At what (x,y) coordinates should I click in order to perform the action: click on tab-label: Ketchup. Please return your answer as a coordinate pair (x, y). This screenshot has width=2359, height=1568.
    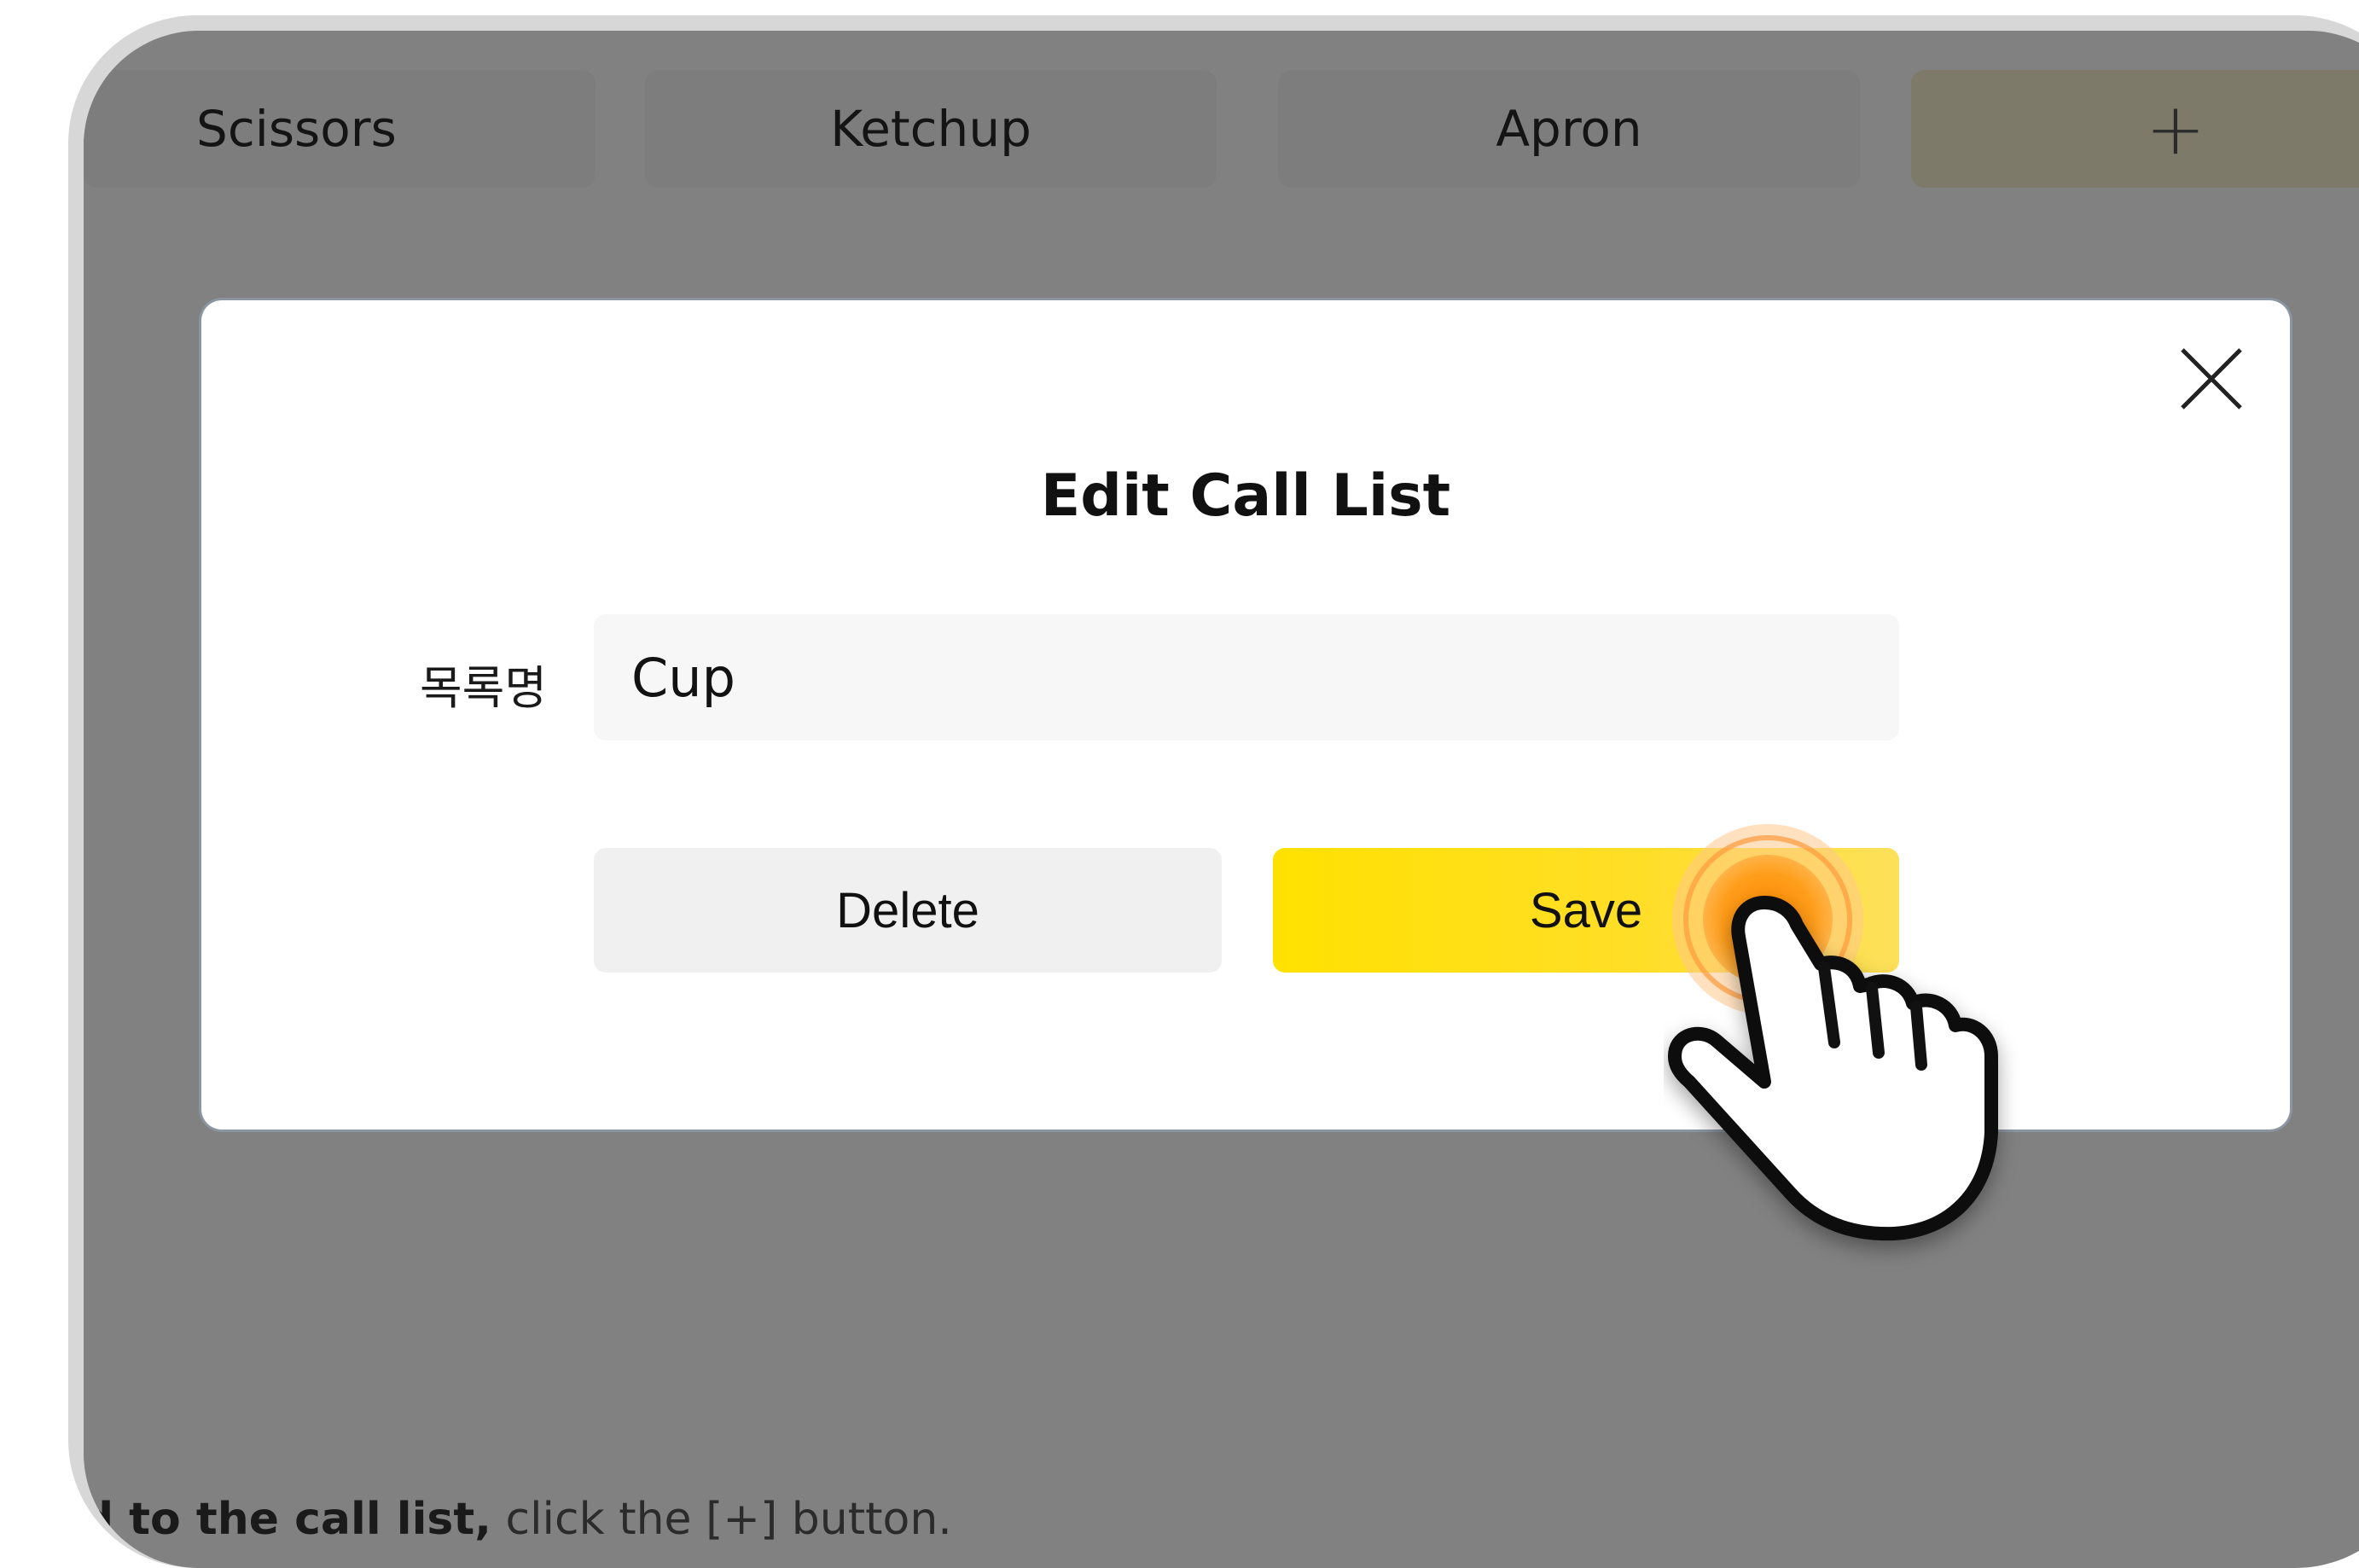
    Looking at the image, I should click on (930, 129).